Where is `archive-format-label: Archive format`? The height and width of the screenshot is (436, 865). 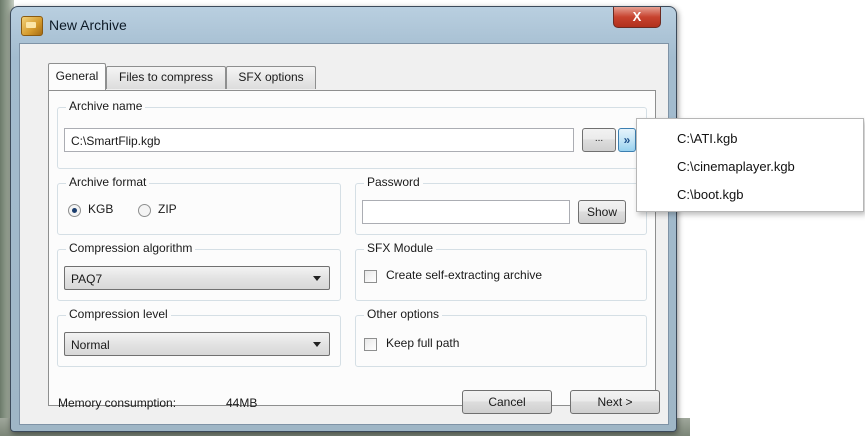
archive-format-label: Archive format is located at coordinates (108, 182).